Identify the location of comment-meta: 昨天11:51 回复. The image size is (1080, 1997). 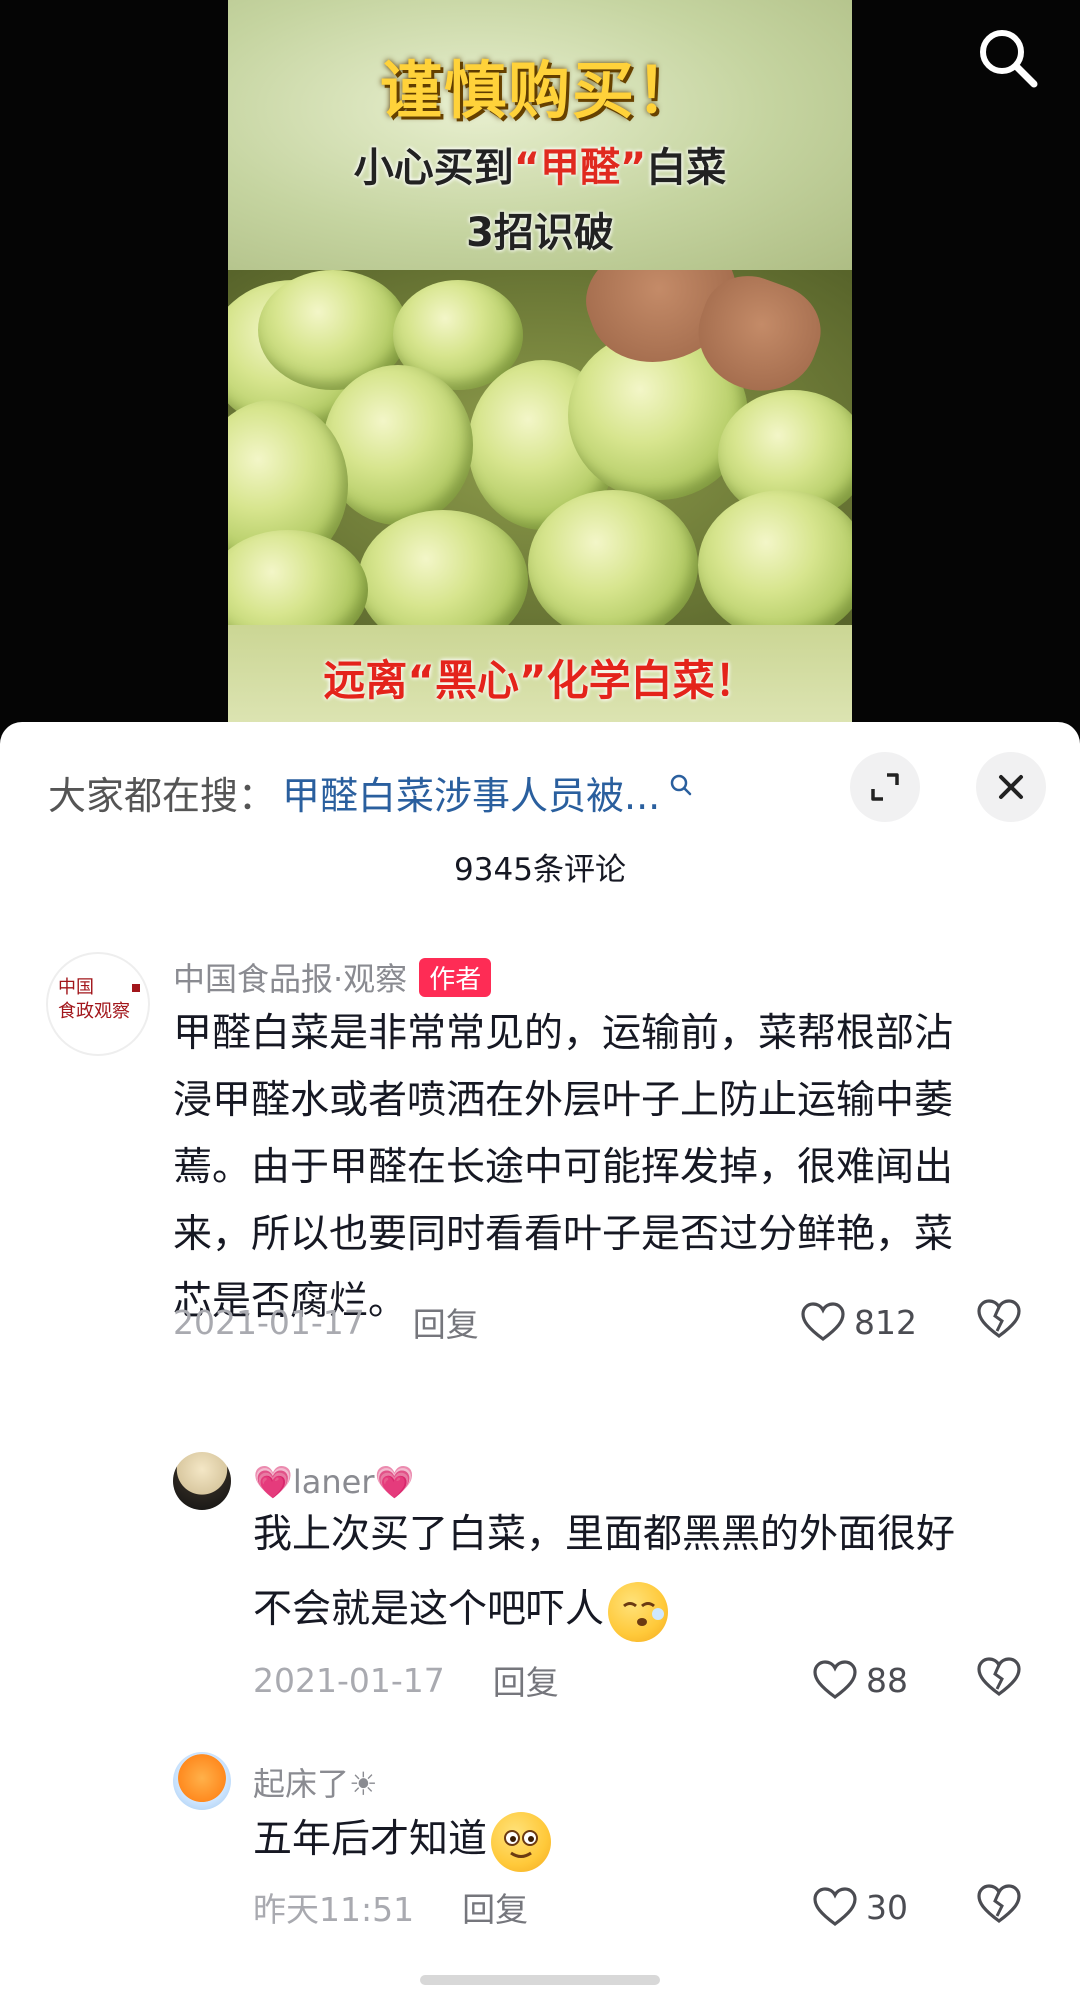
(390, 1907).